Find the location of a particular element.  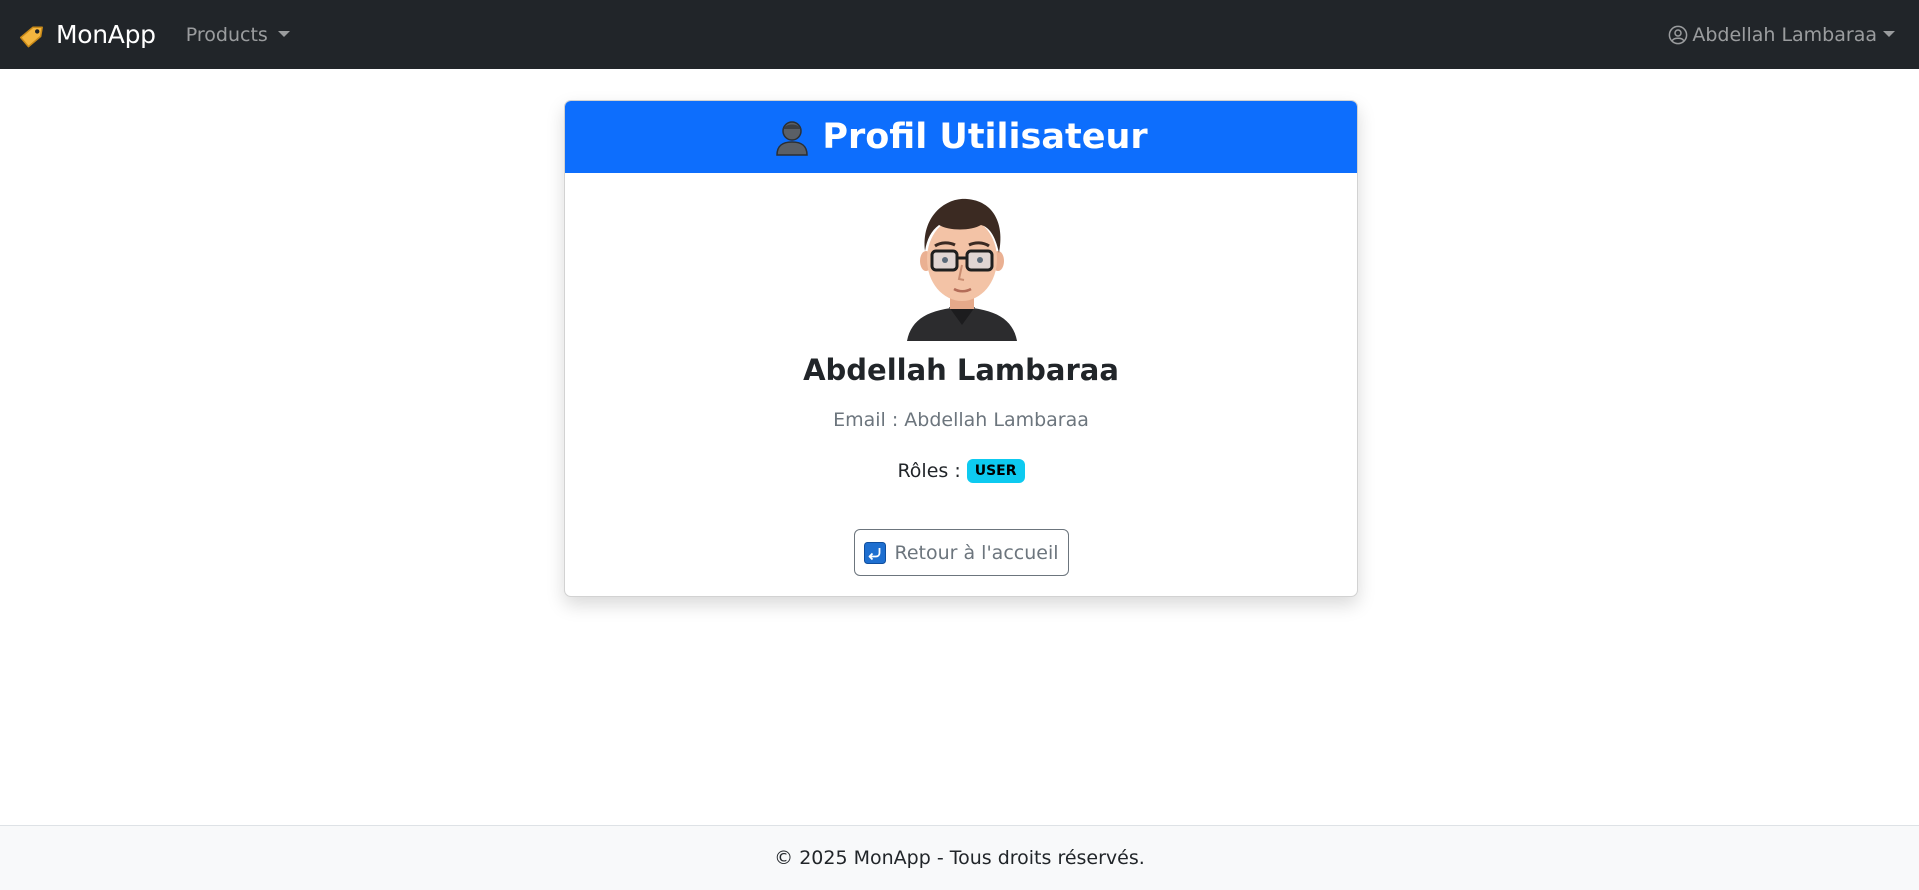

roles-label: Rôles : is located at coordinates (929, 471).